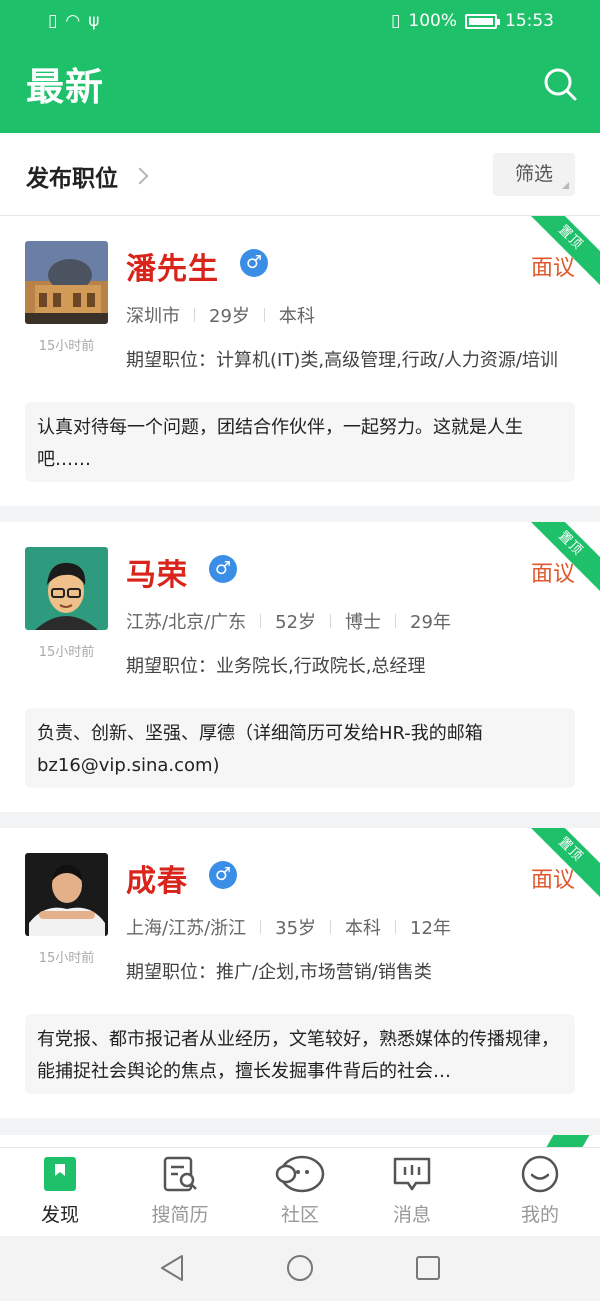 The image size is (600, 1301). Describe the element at coordinates (482, 21) in the screenshot. I see `battery-icon` at that location.